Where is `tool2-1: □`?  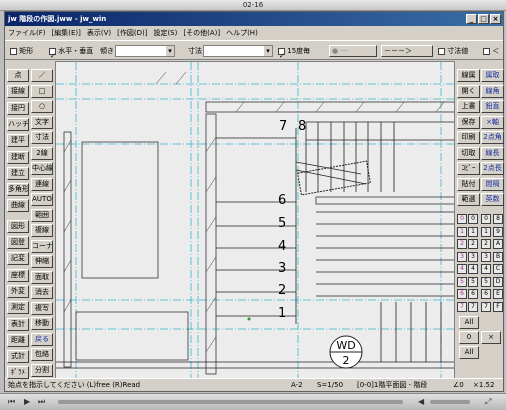 tool2-1: □ is located at coordinates (42, 91).